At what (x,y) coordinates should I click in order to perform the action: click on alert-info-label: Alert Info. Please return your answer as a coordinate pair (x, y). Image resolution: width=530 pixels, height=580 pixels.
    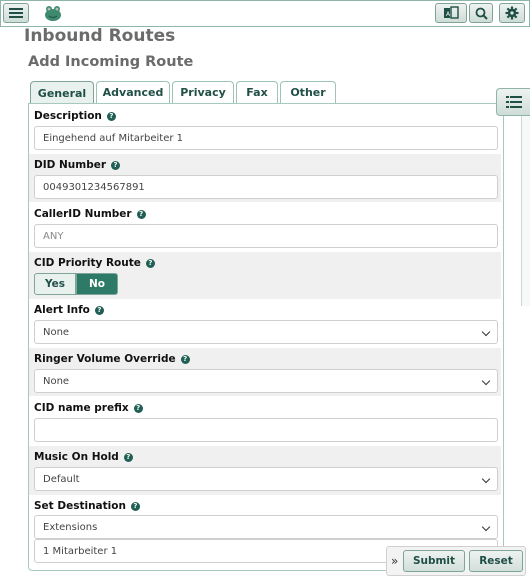
    Looking at the image, I should click on (62, 310).